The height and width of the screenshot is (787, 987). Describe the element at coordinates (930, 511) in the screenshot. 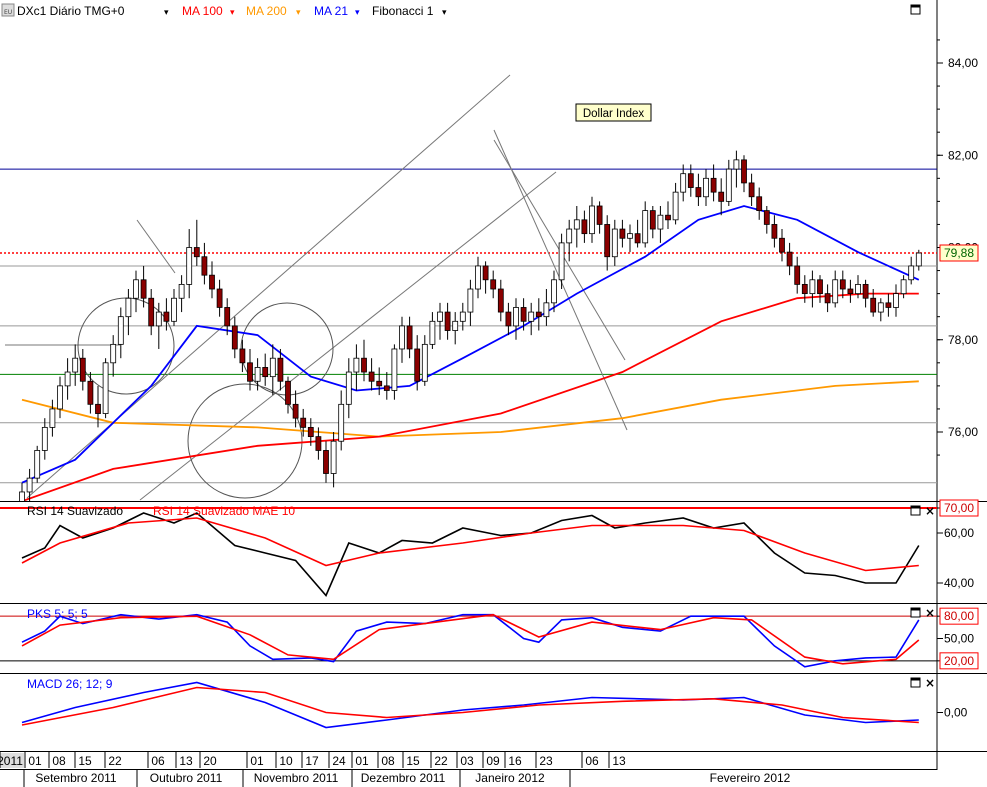

I see `rsi-pane-close-icon: ×` at that location.